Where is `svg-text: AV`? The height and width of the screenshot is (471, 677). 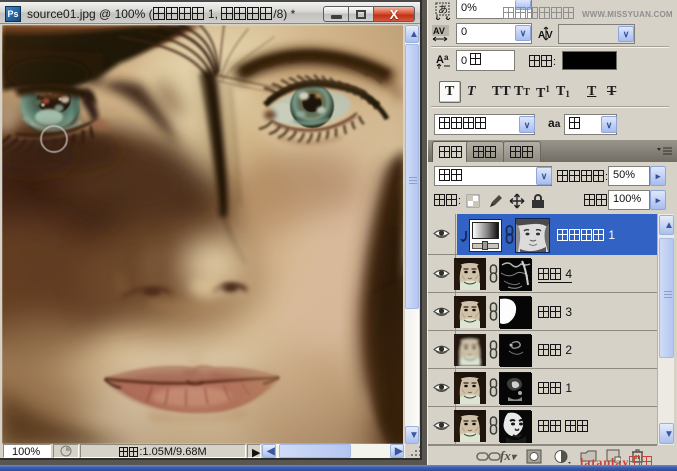 svg-text: AV is located at coordinates (439, 31).